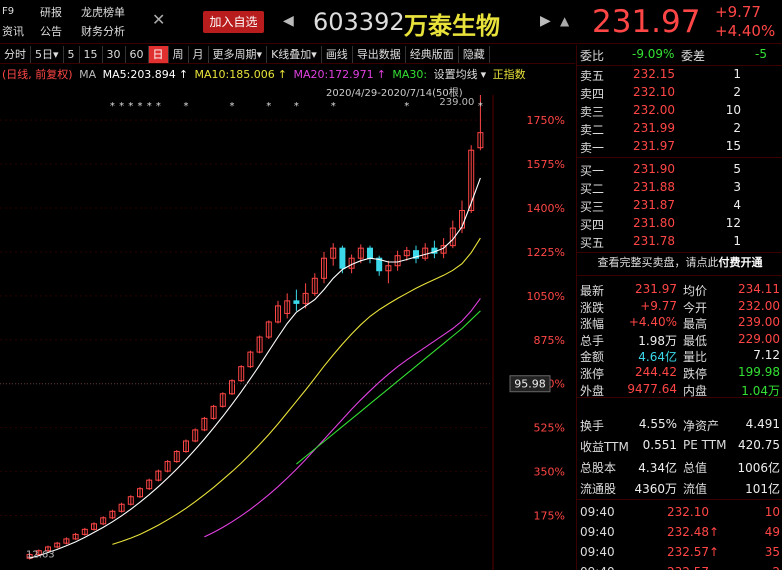  Describe the element at coordinates (695, 340) in the screenshot. I see `stat-label: 最低` at that location.